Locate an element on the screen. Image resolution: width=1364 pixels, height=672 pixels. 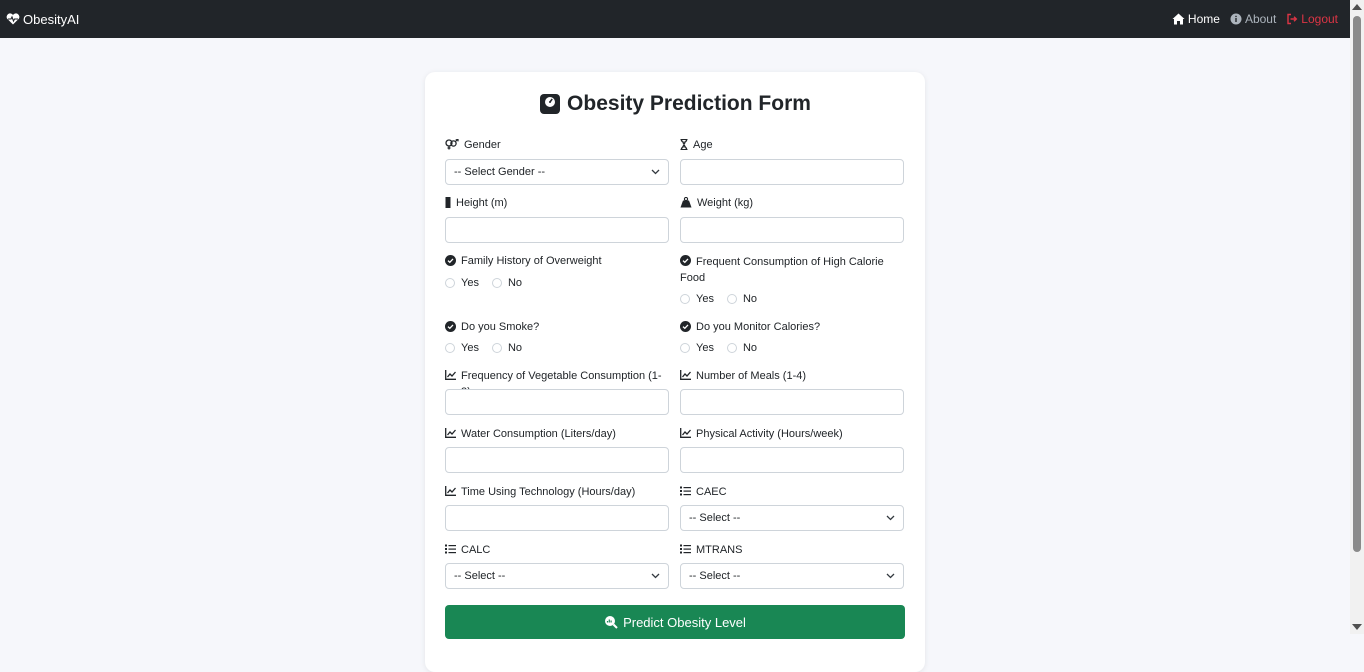
scroll-up-arrow-icon is located at coordinates (1357, 7).